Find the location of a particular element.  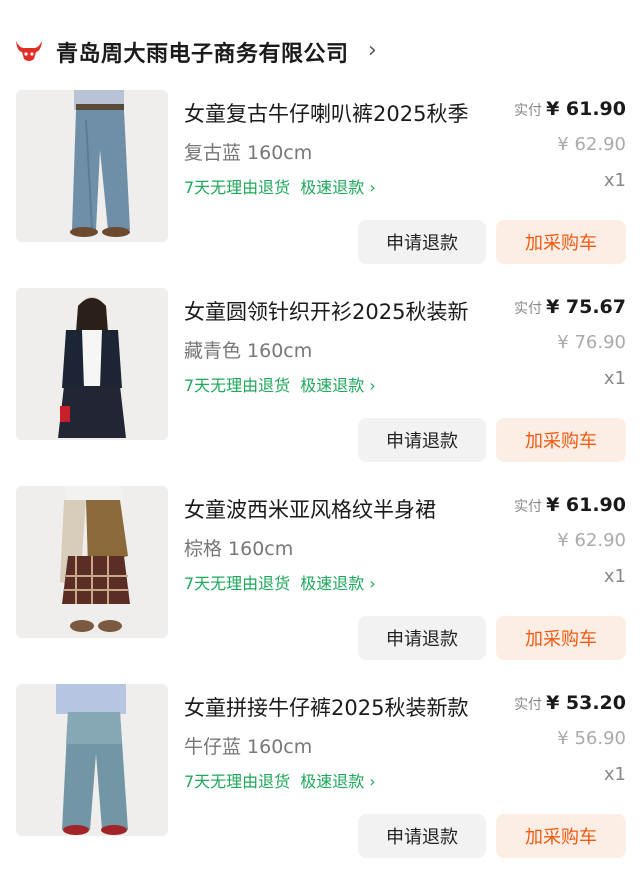

paid-amount: ¥ 75.67 is located at coordinates (586, 307).